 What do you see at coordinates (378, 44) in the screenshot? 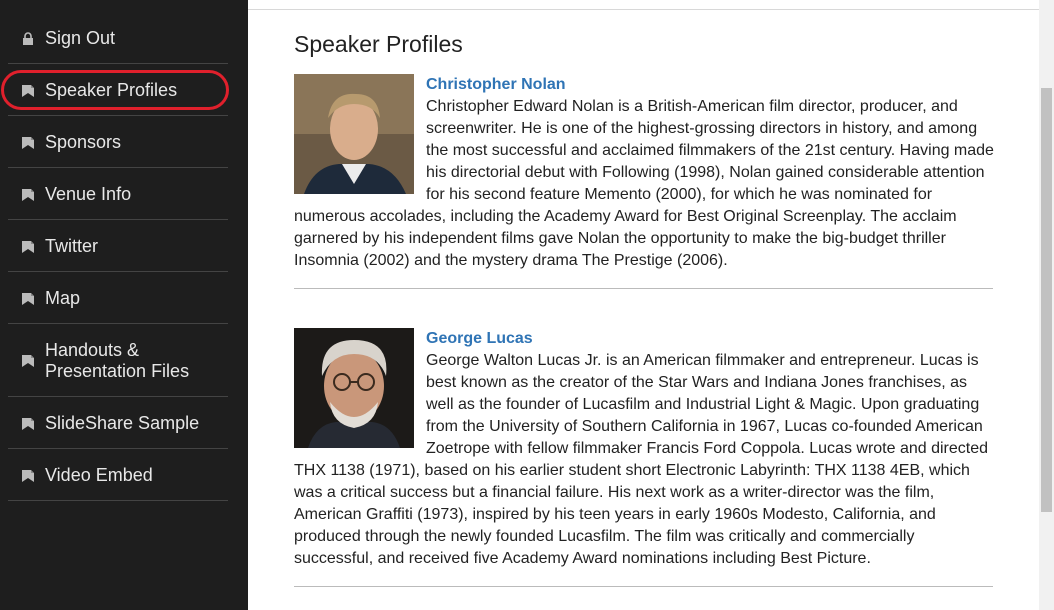
I see `page-title: Speaker Profiles` at bounding box center [378, 44].